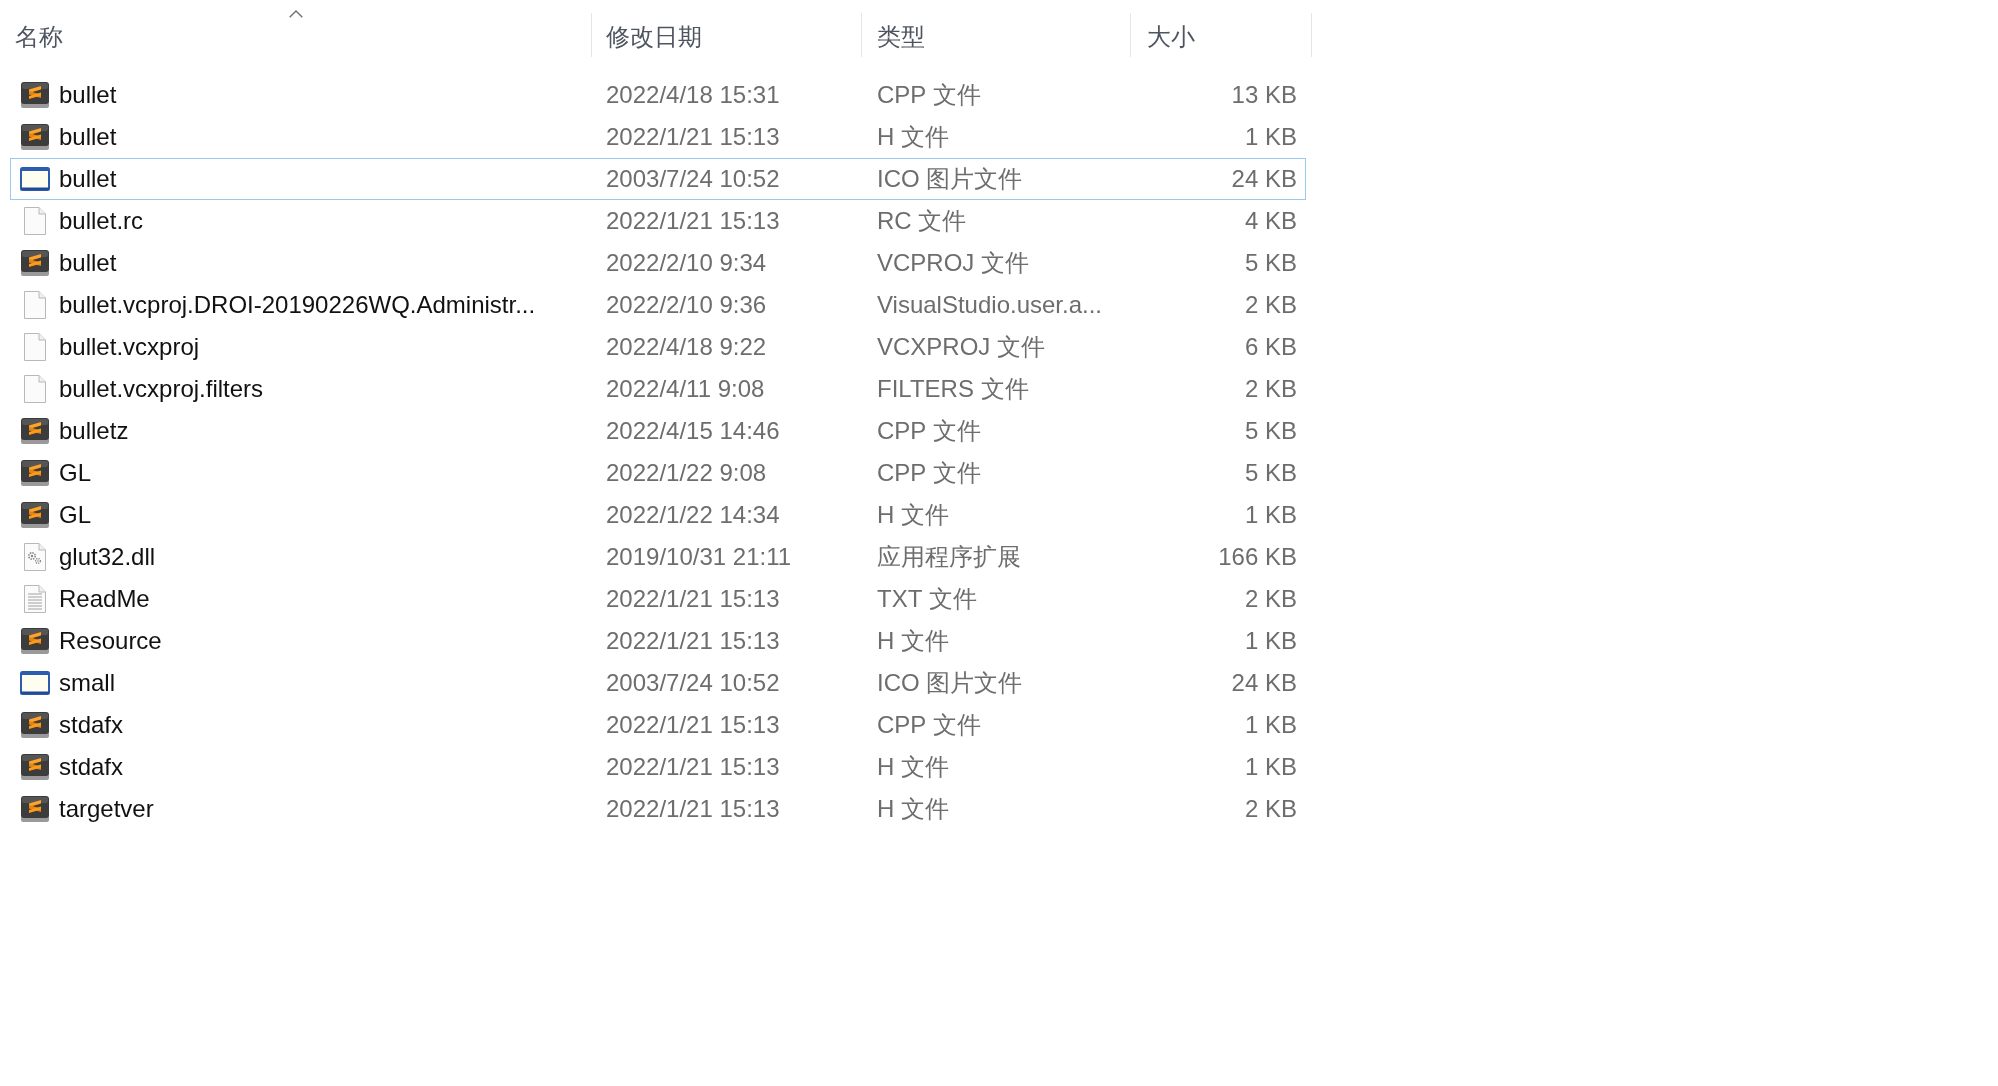  I want to click on file-name: stdafx, so click(91, 725).